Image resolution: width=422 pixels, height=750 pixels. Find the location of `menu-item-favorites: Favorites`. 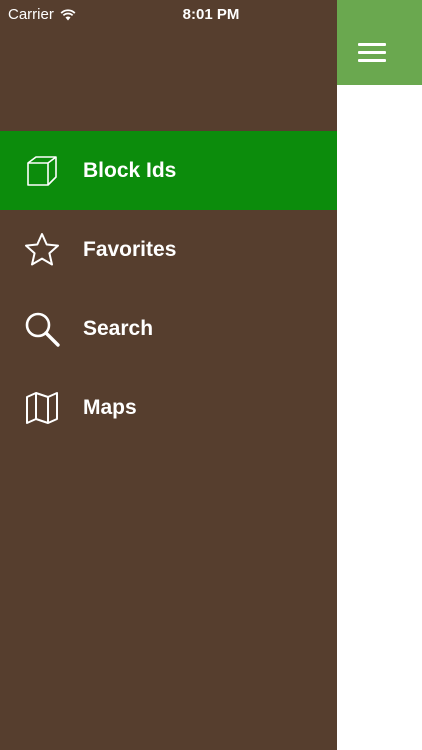

menu-item-favorites: Favorites is located at coordinates (168, 249).